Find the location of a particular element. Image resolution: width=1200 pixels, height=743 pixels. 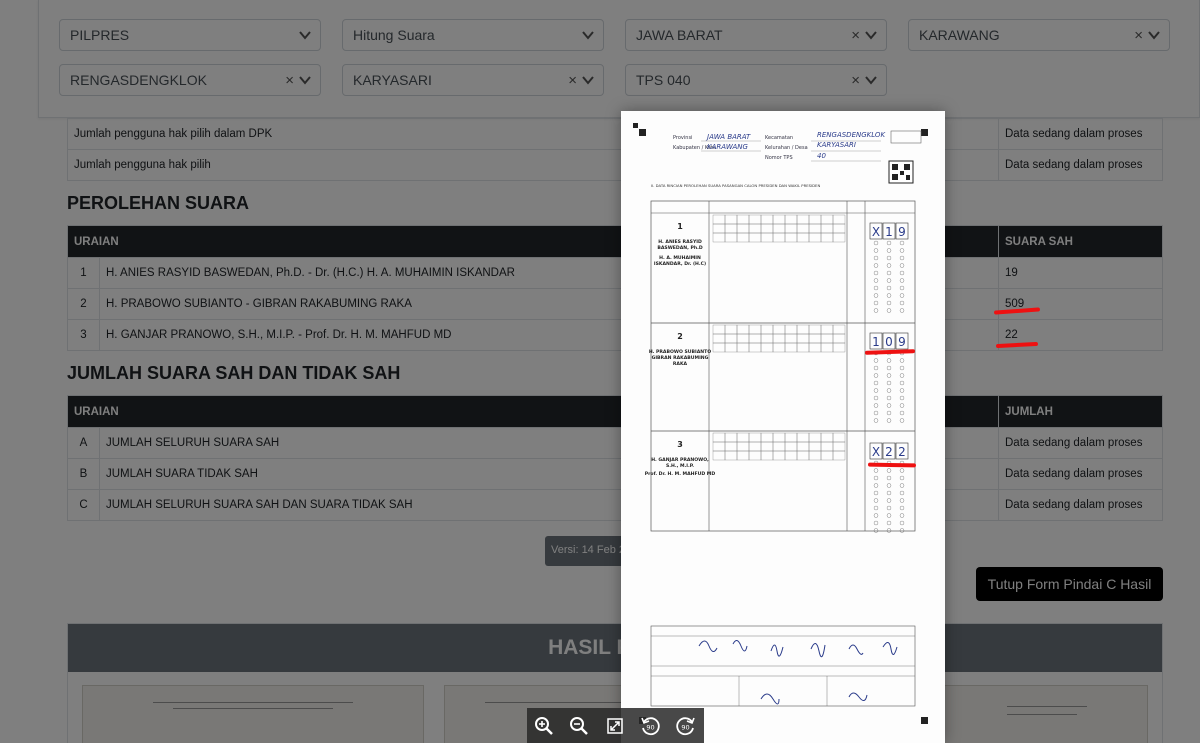

doc-cand-name: Prof. Dr. H. M. MAHFUD MD is located at coordinates (680, 474).